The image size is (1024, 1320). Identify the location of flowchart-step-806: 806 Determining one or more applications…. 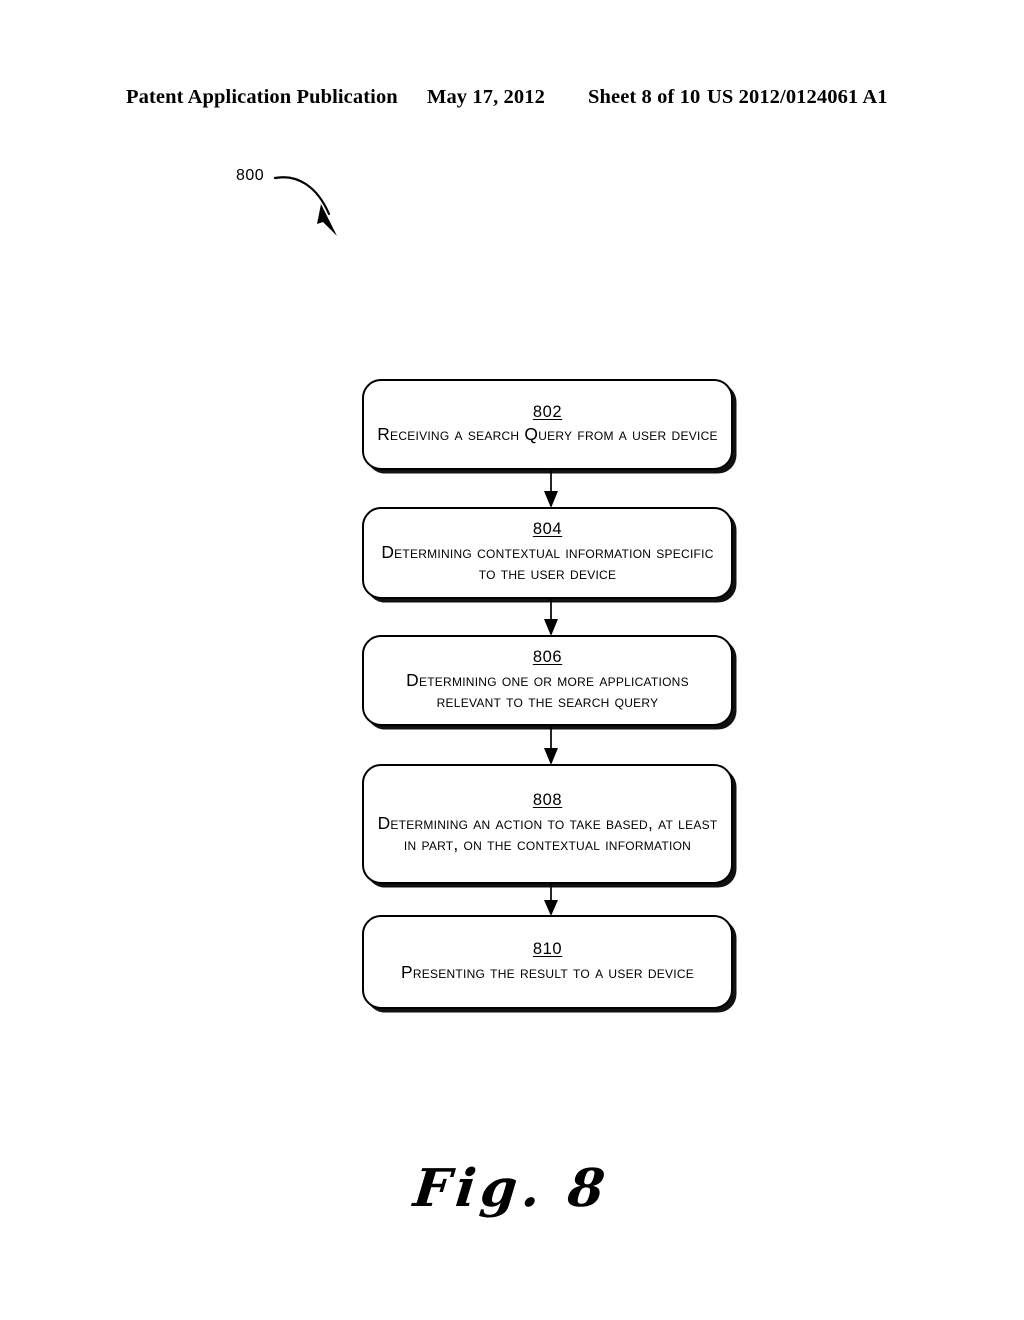
(547, 680).